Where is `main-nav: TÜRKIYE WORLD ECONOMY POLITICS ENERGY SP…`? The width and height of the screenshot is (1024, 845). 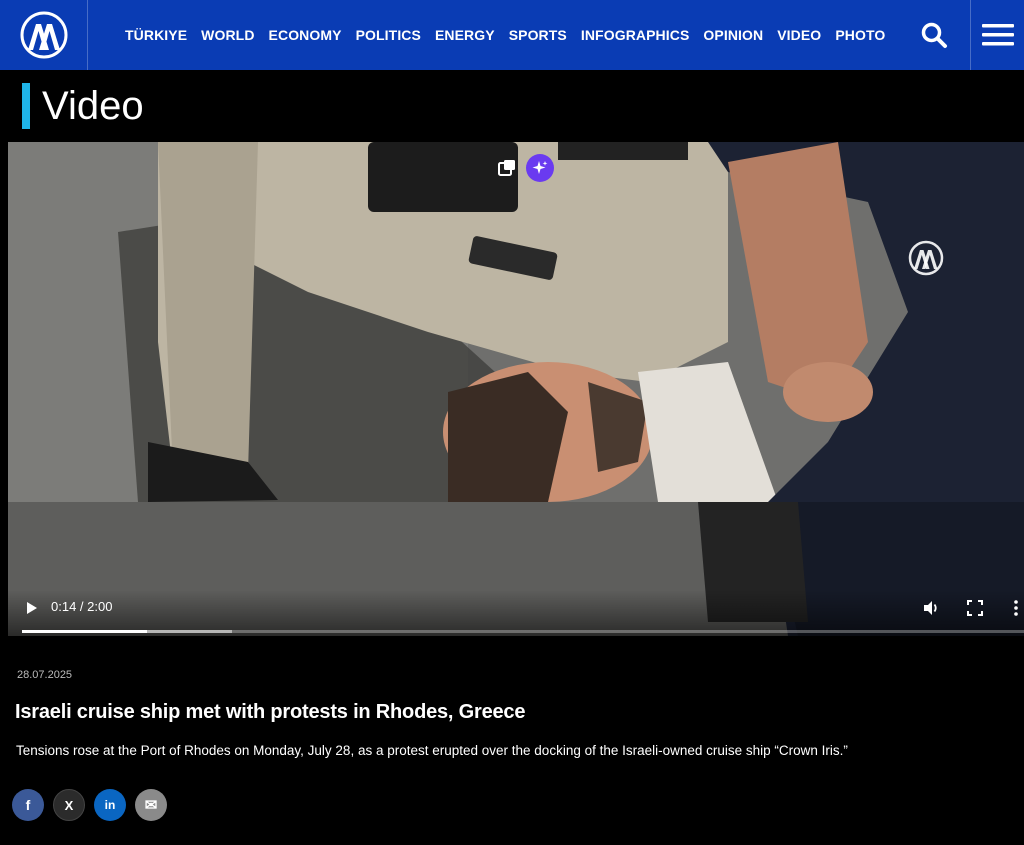
main-nav: TÜRKIYE WORLD ECONOMY POLITICS ENERGY SP… is located at coordinates (505, 35).